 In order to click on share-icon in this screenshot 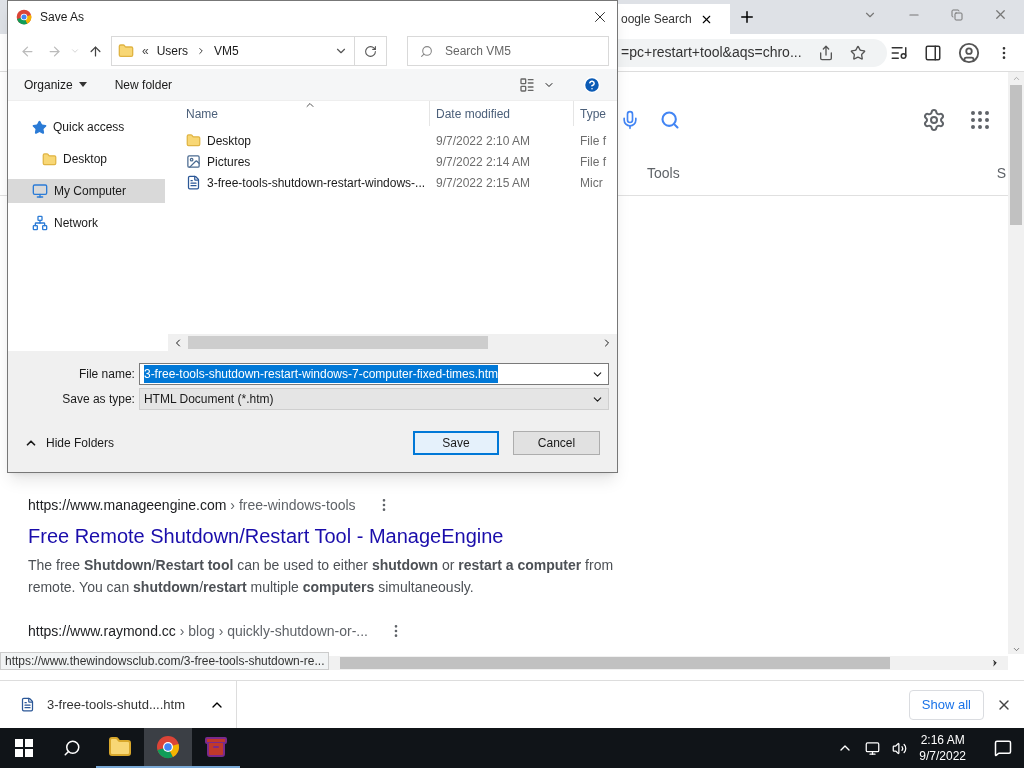, I will do `click(825, 52)`.